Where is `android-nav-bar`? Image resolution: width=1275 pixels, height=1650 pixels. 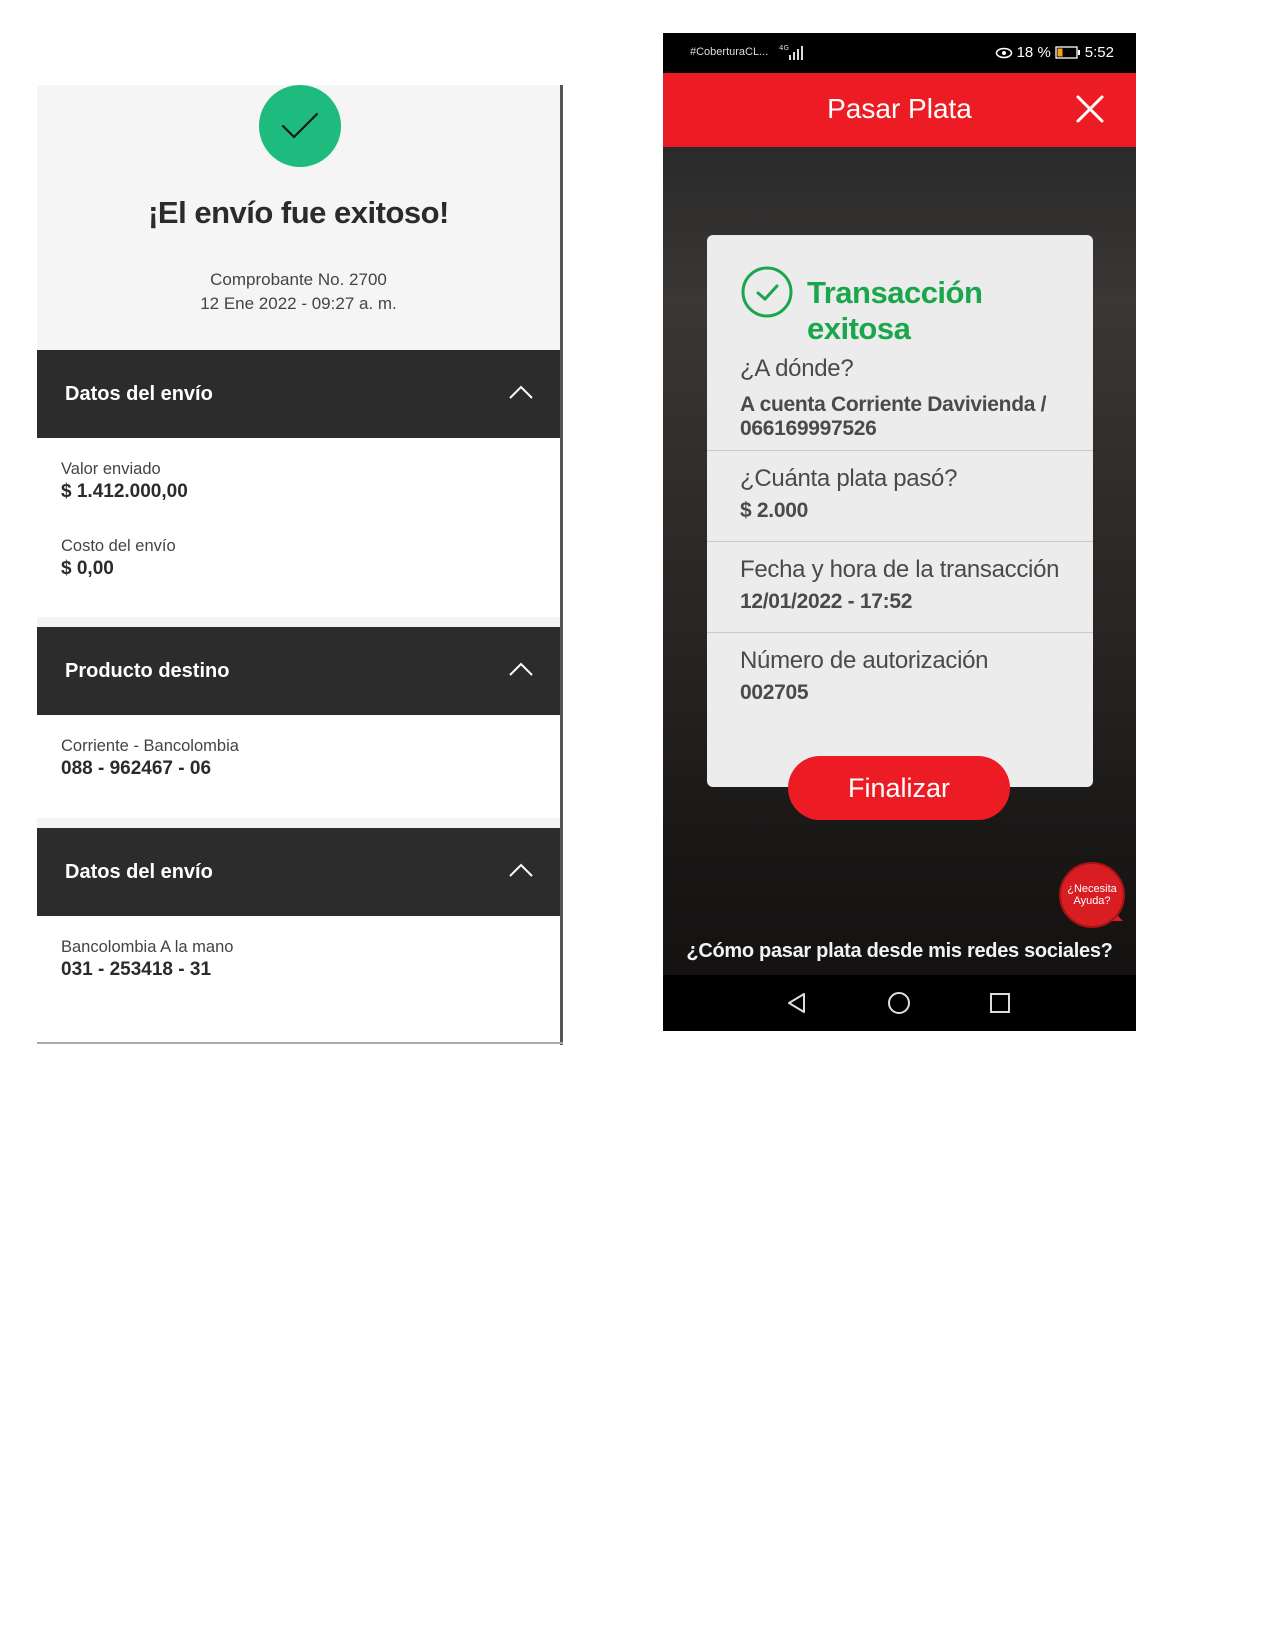
android-nav-bar is located at coordinates (899, 1003).